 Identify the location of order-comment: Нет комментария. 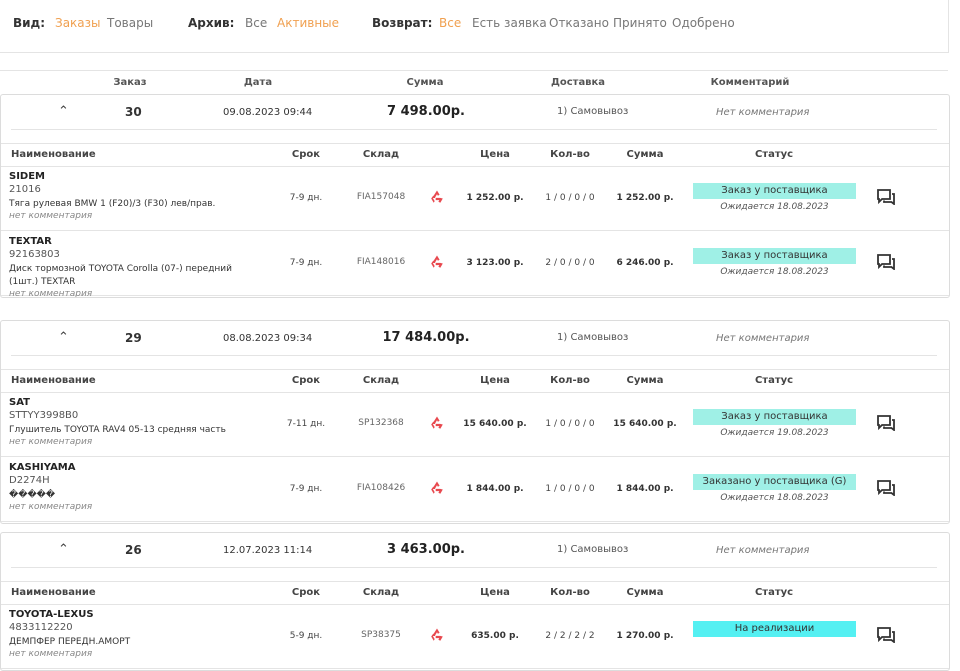
(763, 112).